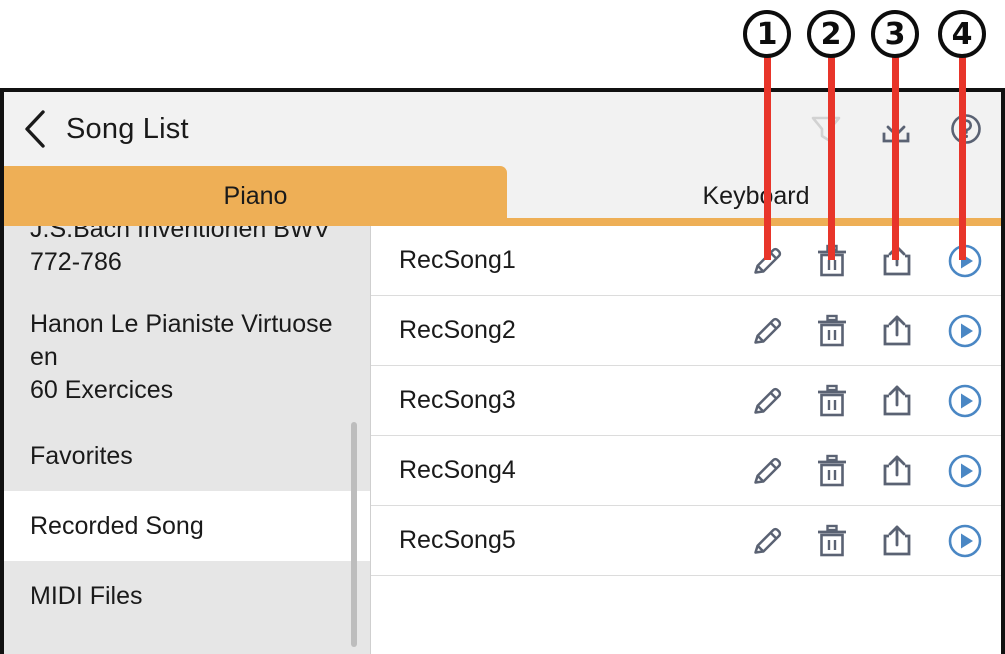 Image resolution: width=1005 pixels, height=654 pixels. I want to click on sidebar-item-label: MIDI Files, so click(86, 595).